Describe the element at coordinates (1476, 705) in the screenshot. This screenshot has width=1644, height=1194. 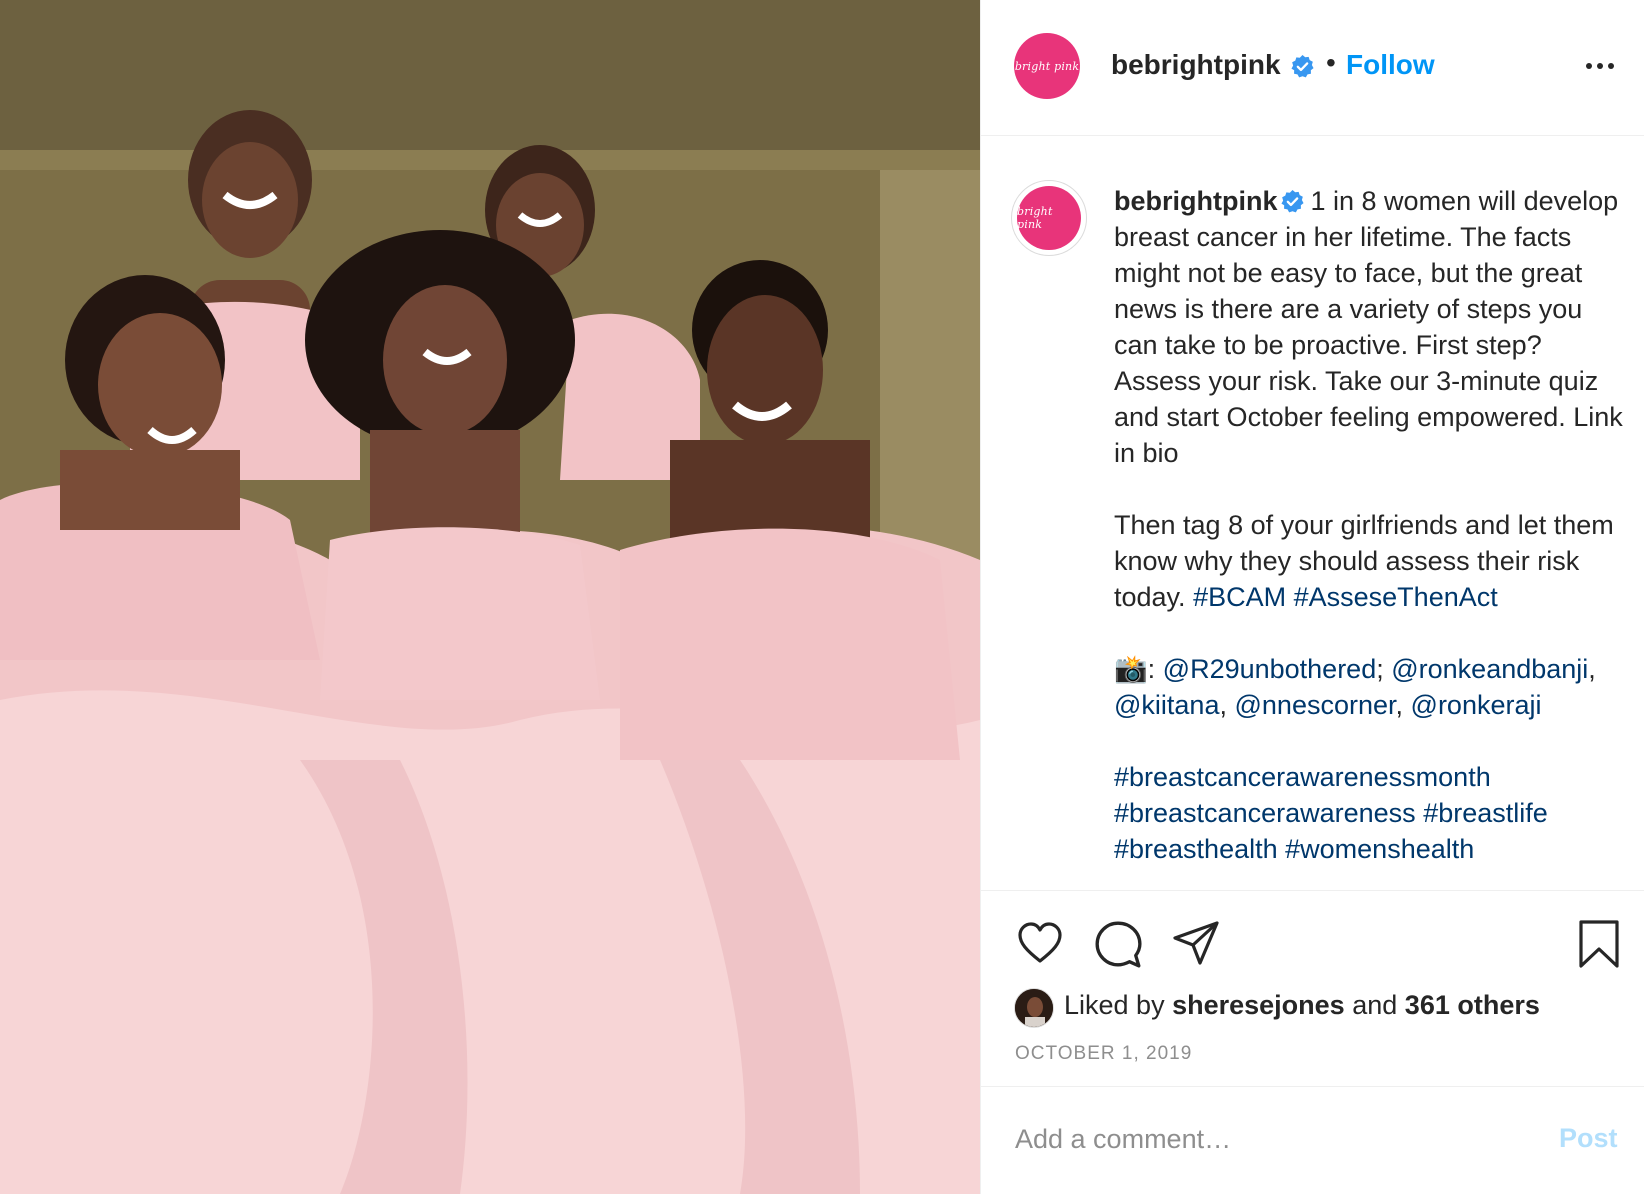
I see `mention-link: @ronkeraji` at that location.